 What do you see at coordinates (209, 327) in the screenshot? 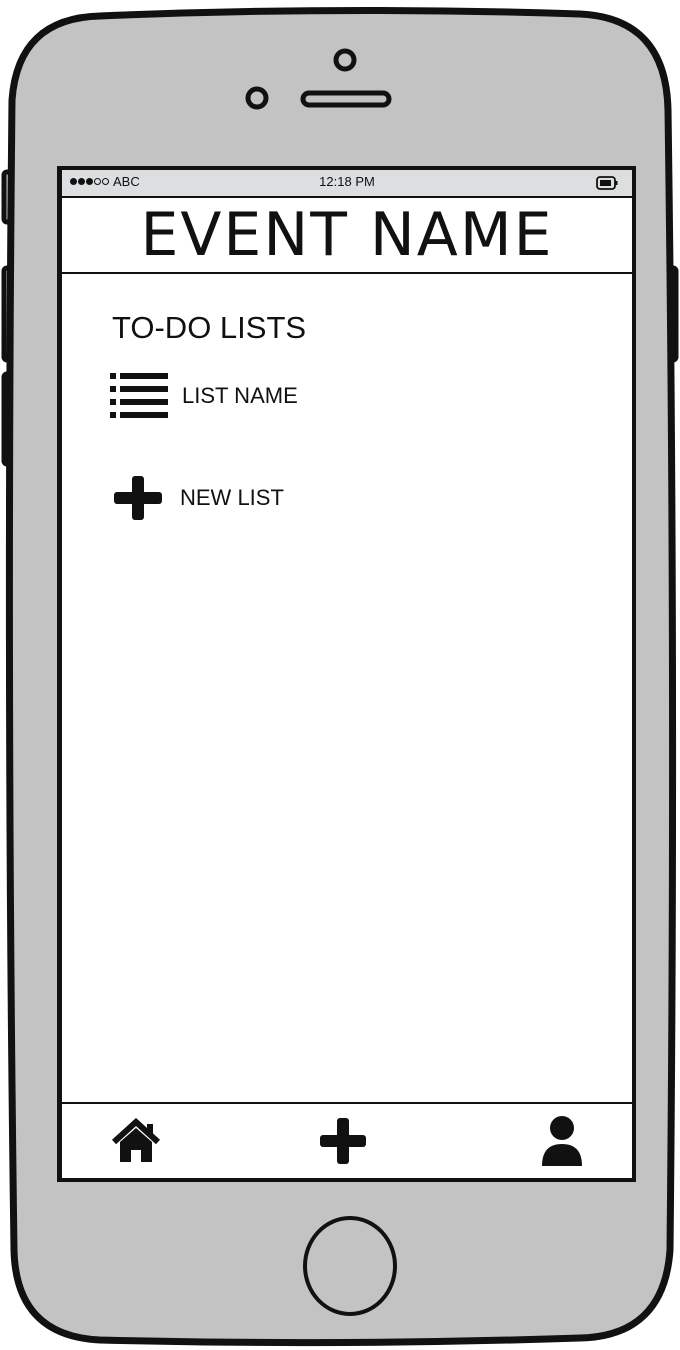
I see `section-title: TO-DO LISTS` at bounding box center [209, 327].